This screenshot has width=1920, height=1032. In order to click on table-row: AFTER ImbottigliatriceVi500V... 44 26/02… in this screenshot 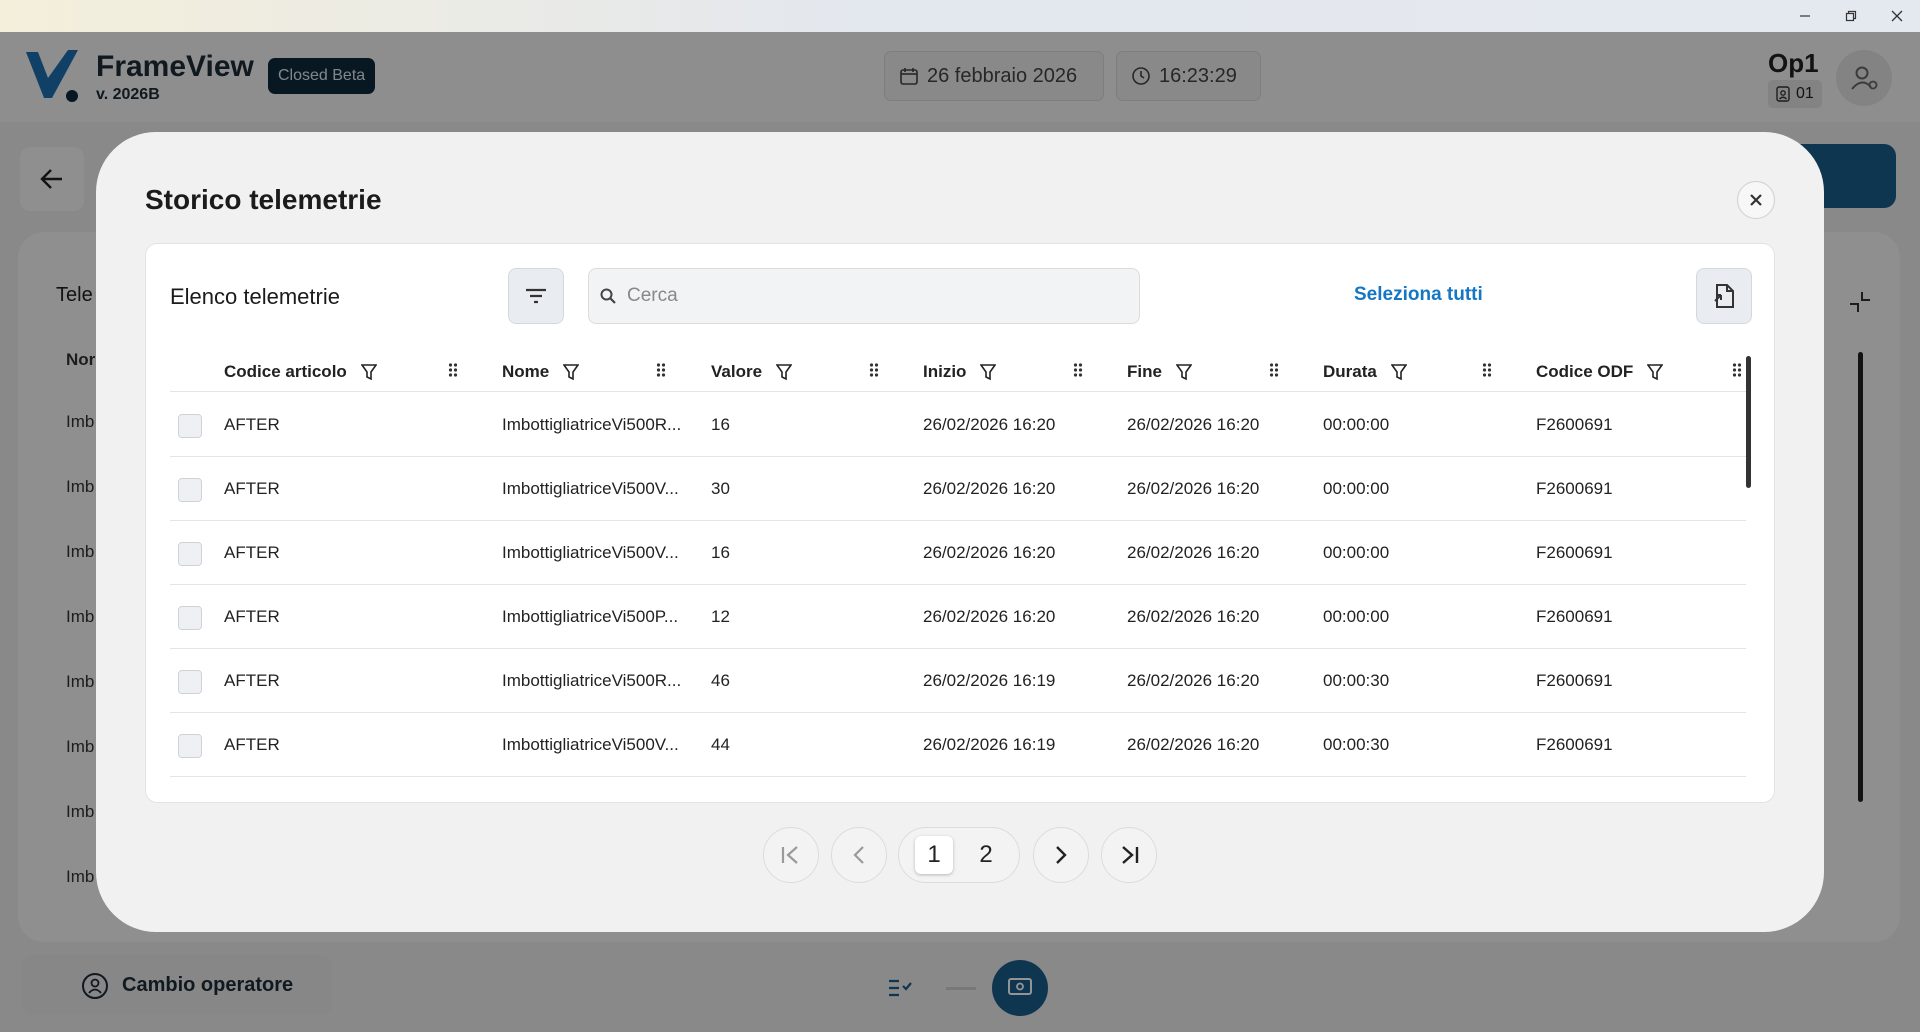, I will do `click(958, 745)`.